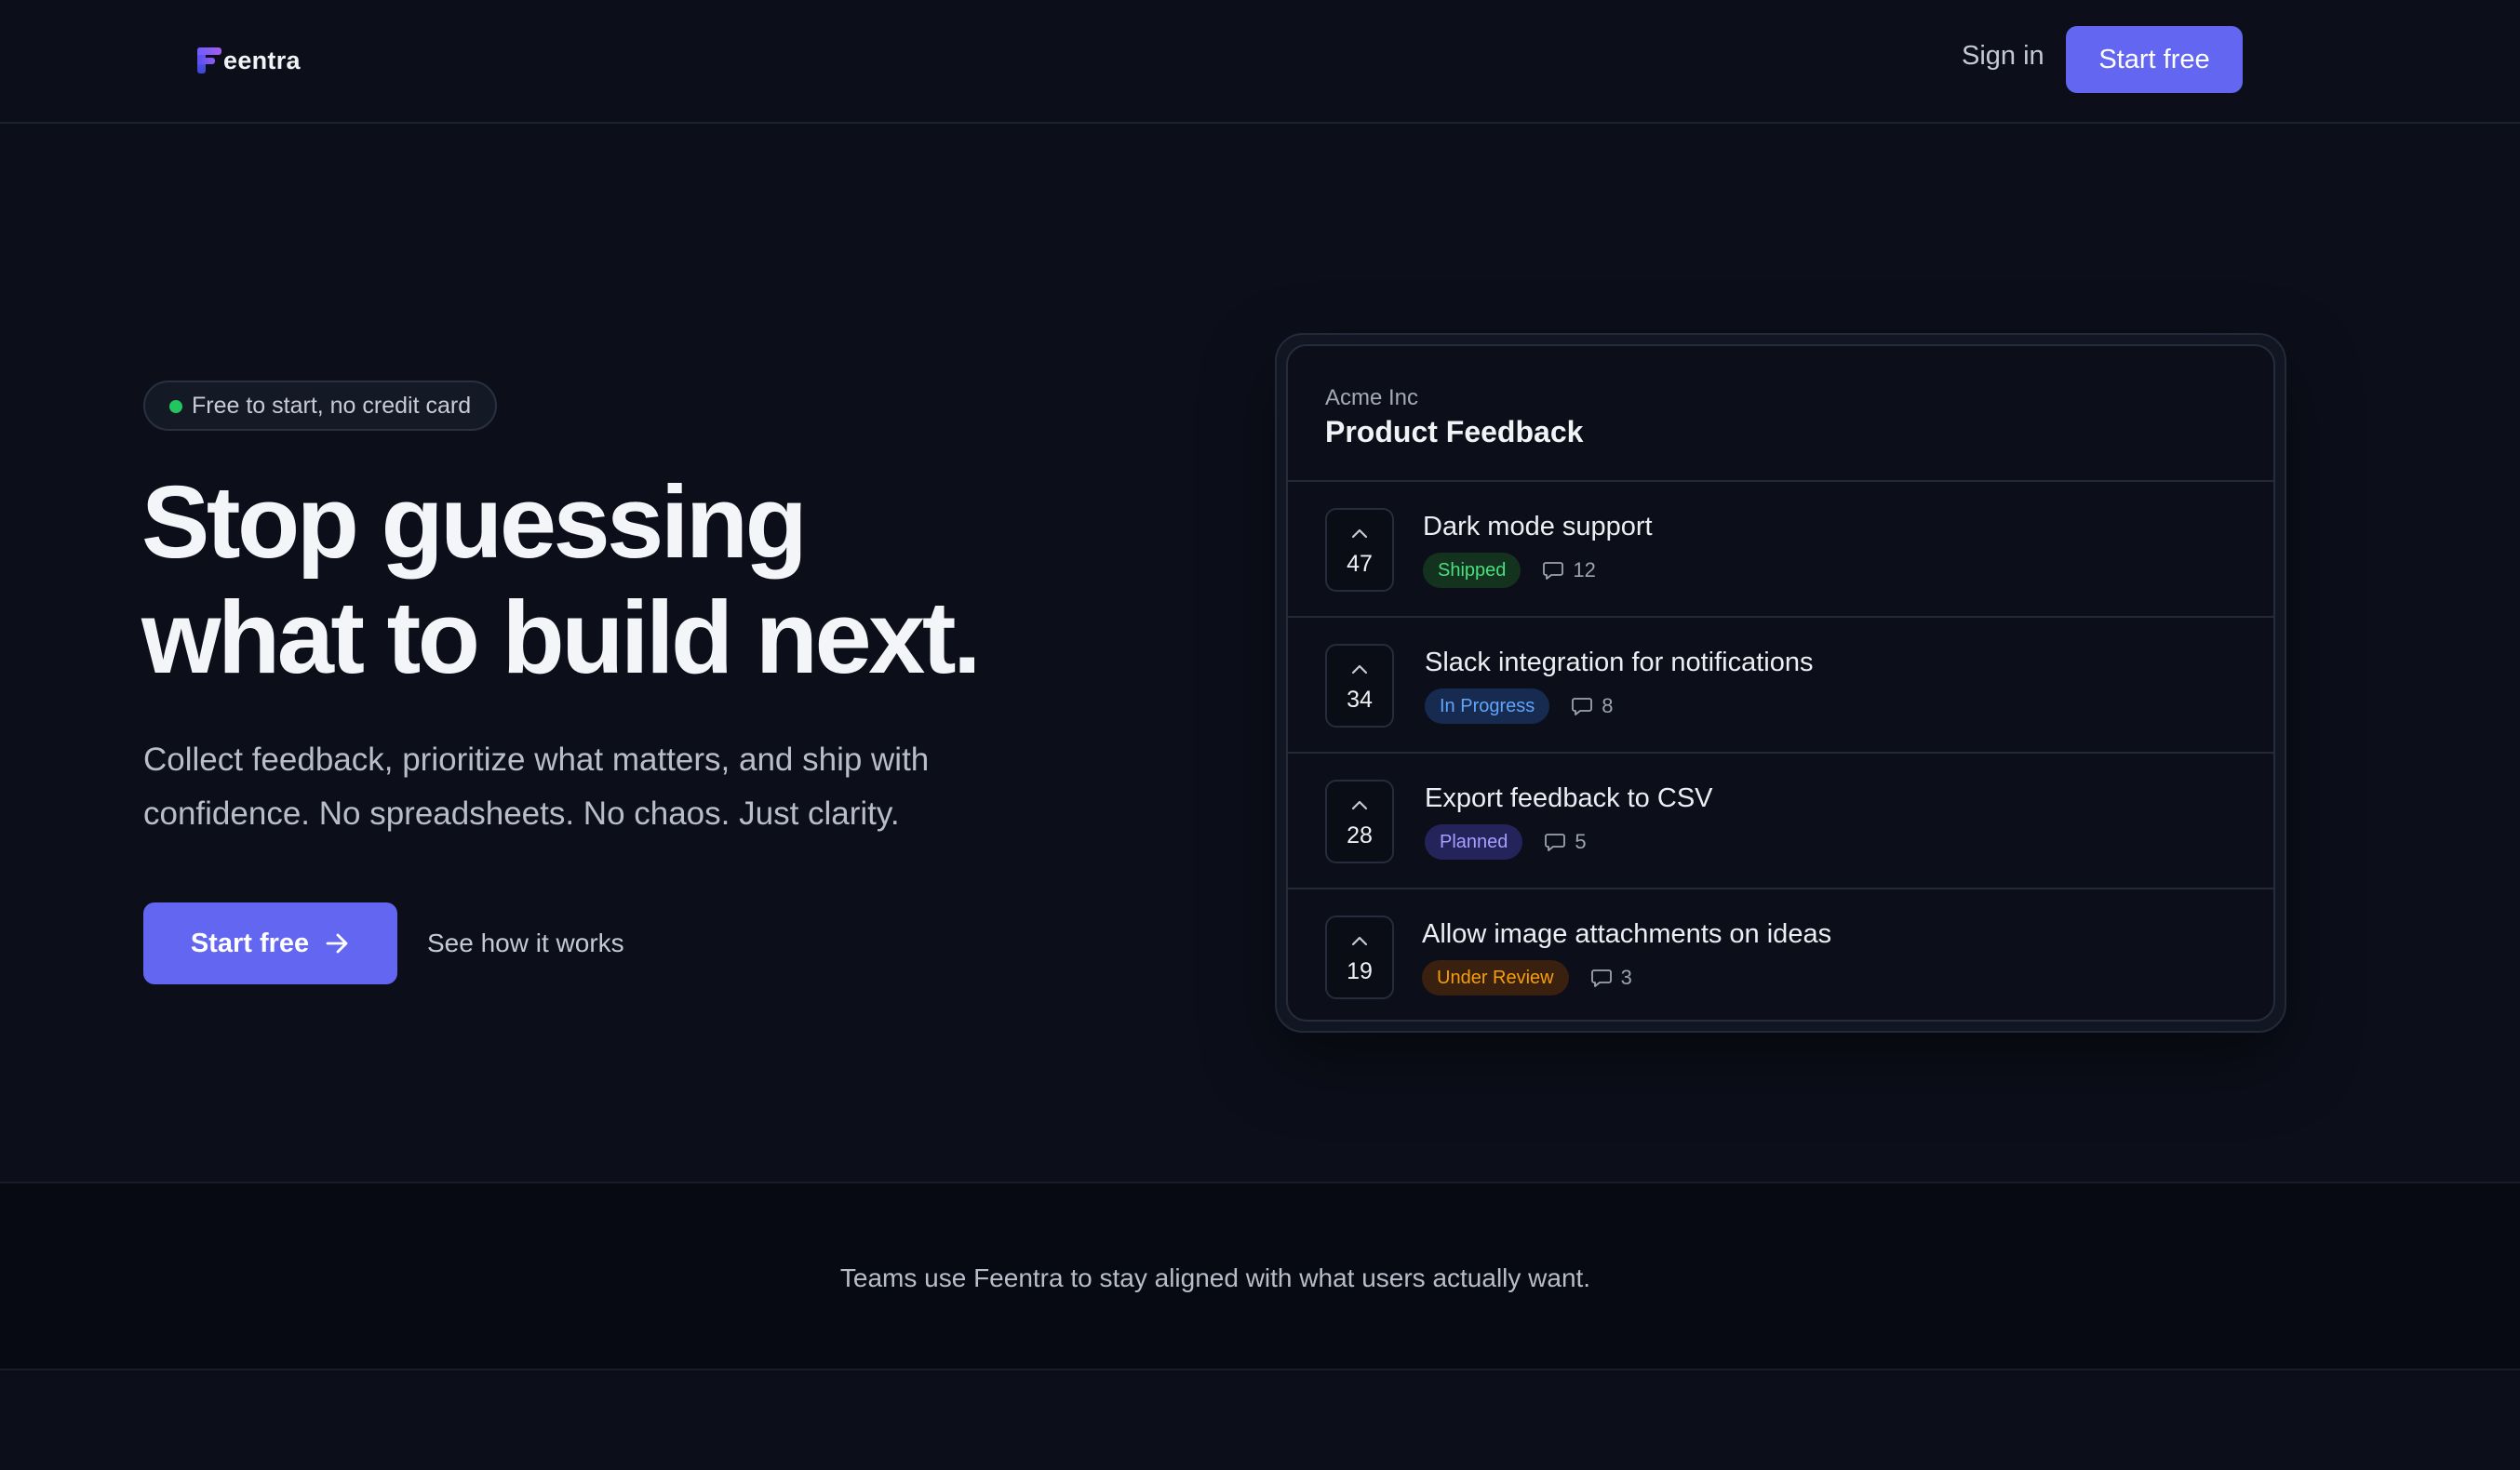 Image resolution: width=2520 pixels, height=1470 pixels. Describe the element at coordinates (1359, 957) in the screenshot. I see `upvote-button: 19` at that location.